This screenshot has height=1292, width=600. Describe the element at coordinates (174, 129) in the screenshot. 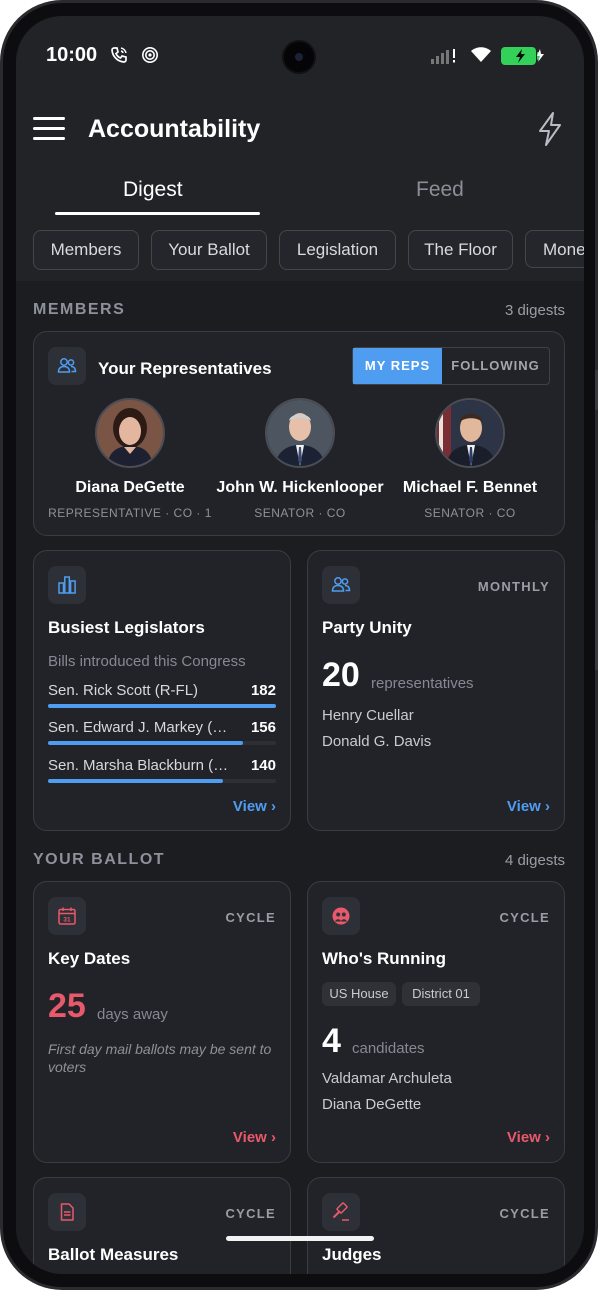

I see `app-title: Accountability` at that location.